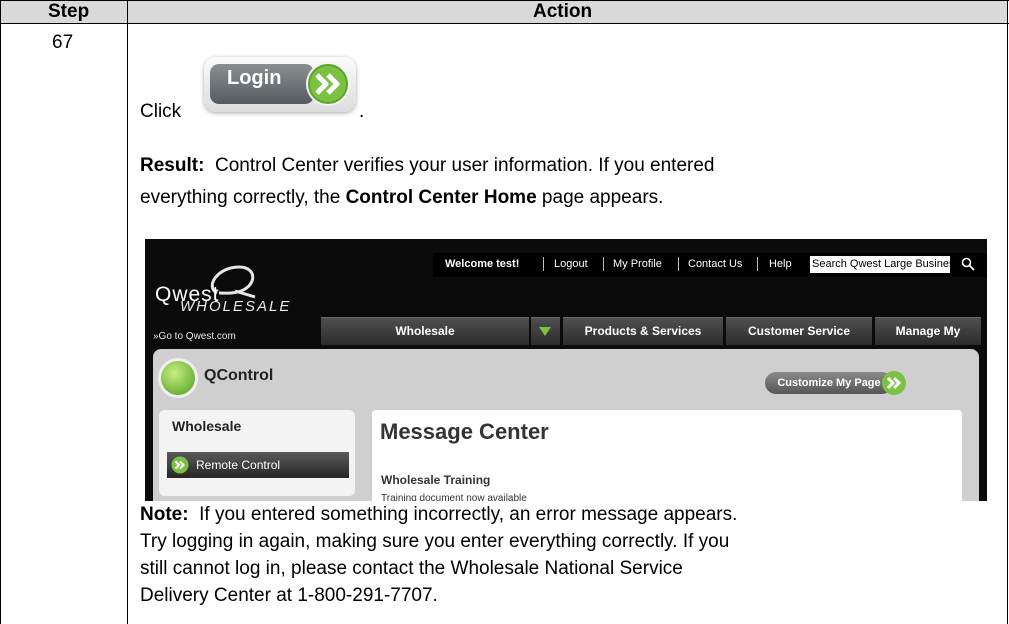 This screenshot has height=624, width=1009. Describe the element at coordinates (254, 78) in the screenshot. I see `login-button-label: Login` at that location.